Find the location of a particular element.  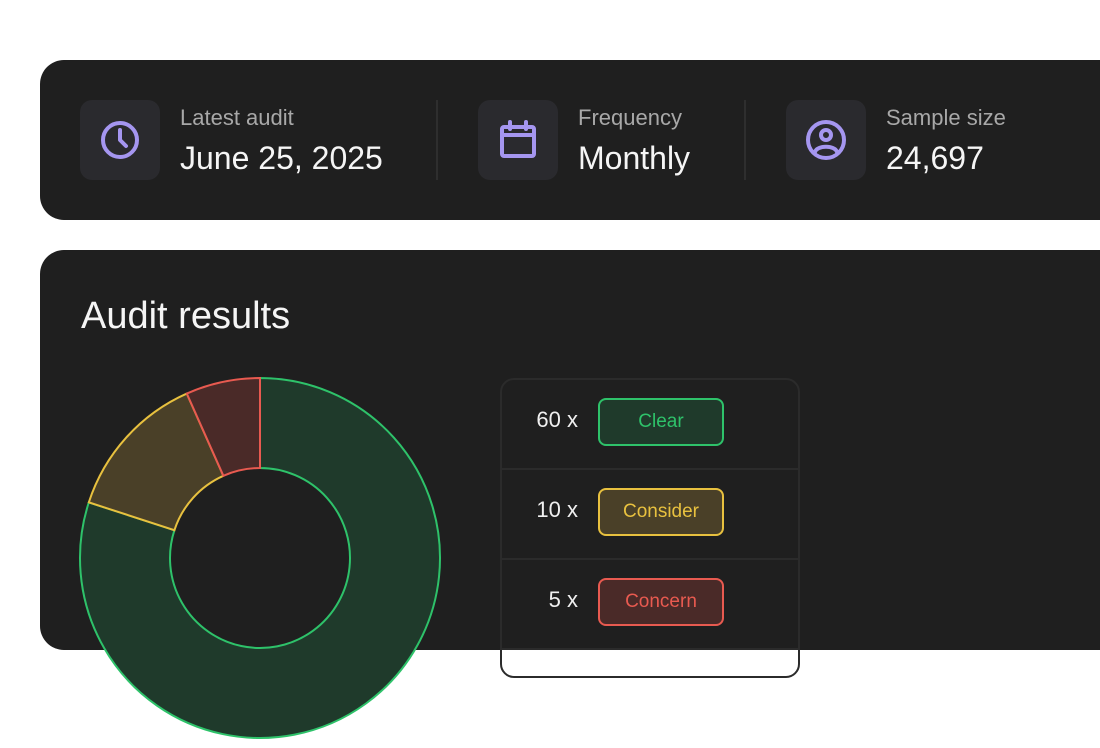

user-circle-icon is located at coordinates (826, 140).